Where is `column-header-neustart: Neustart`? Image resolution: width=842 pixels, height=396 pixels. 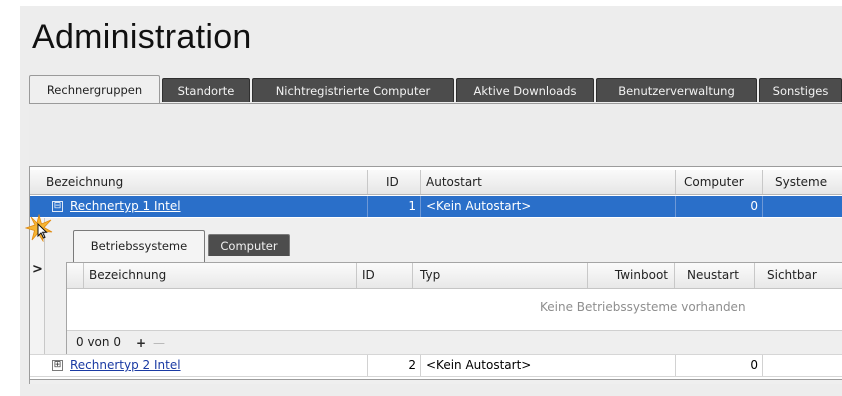
column-header-neustart: Neustart is located at coordinates (714, 275).